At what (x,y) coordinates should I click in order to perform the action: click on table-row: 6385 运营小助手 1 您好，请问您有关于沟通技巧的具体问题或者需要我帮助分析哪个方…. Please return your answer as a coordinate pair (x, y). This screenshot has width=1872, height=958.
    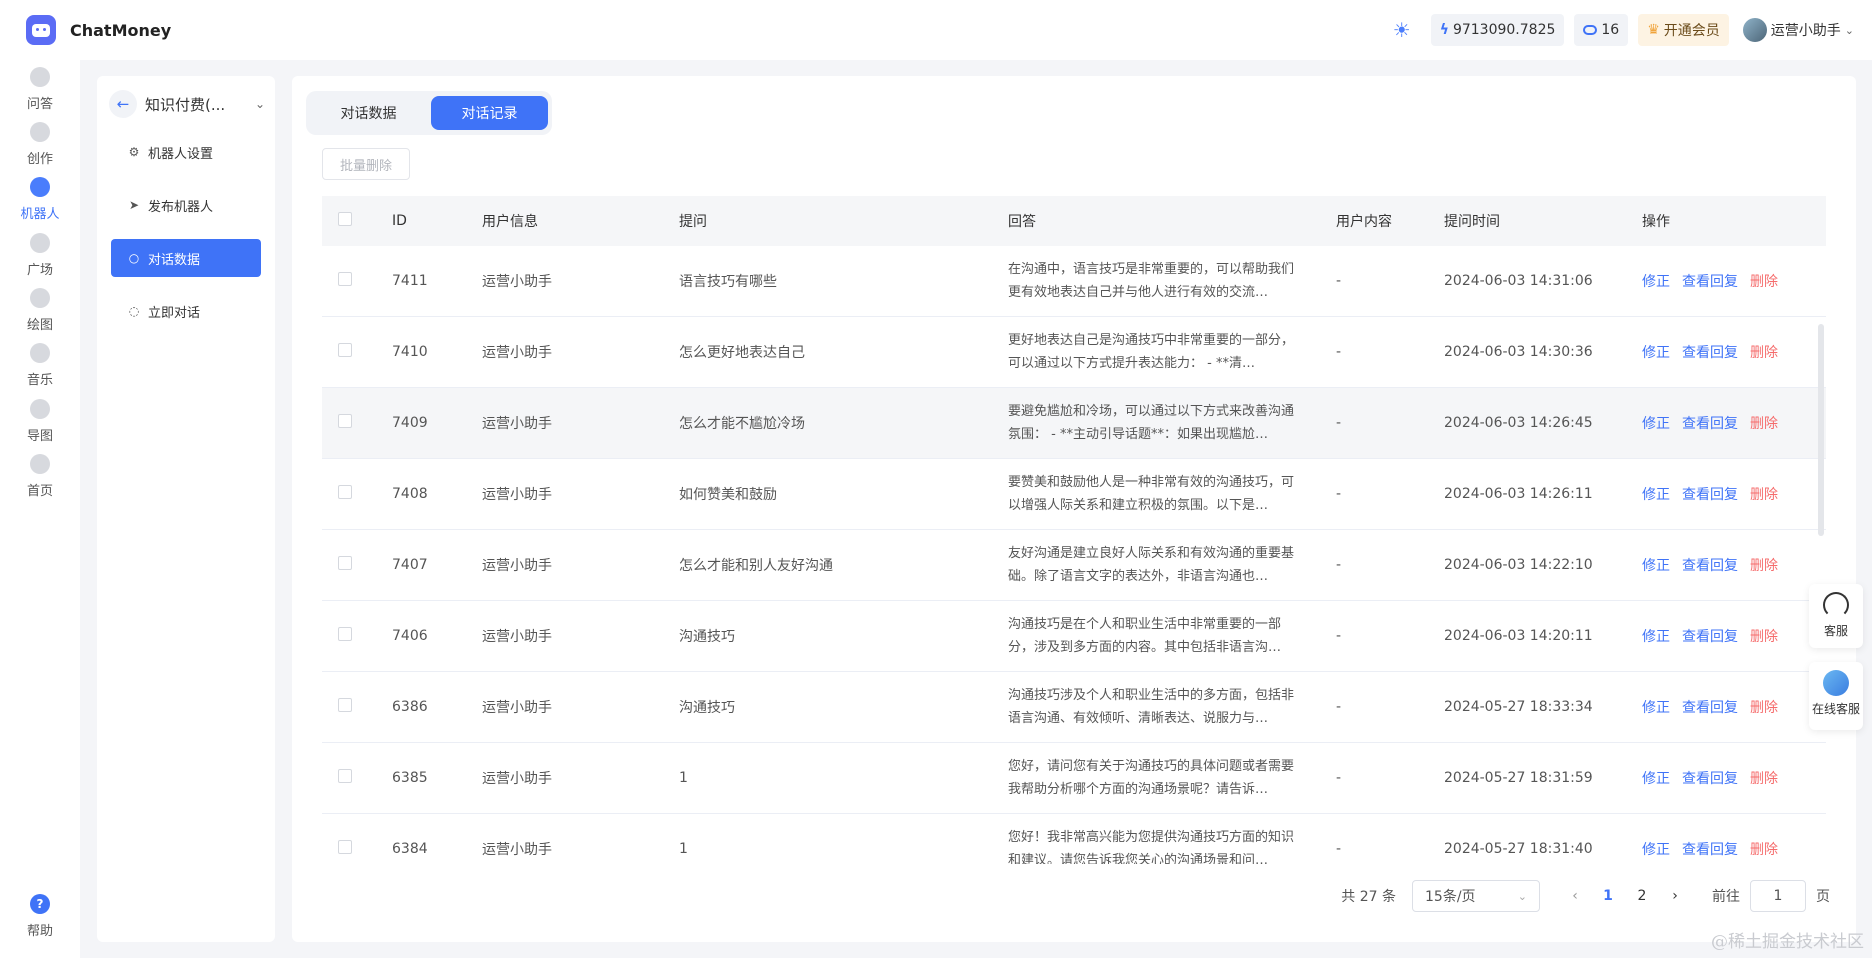
    Looking at the image, I should click on (1074, 778).